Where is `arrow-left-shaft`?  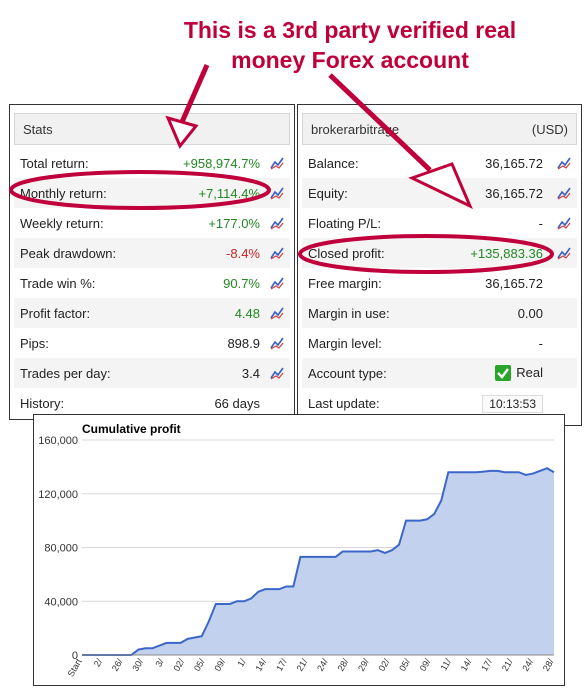
arrow-left-shaft is located at coordinates (194, 93).